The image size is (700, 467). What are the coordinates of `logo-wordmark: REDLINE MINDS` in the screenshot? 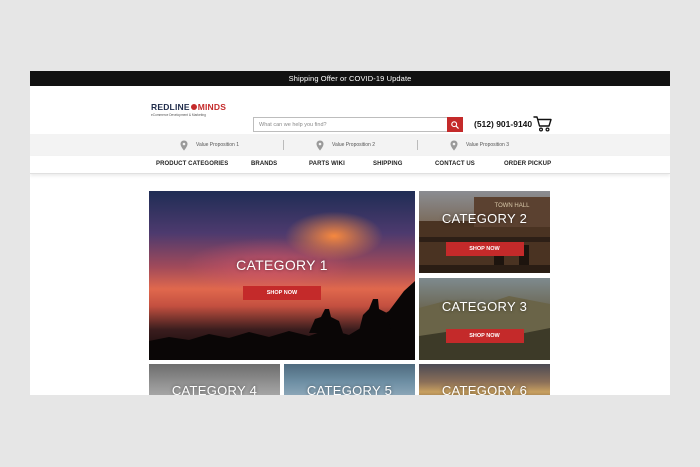 It's located at (191, 107).